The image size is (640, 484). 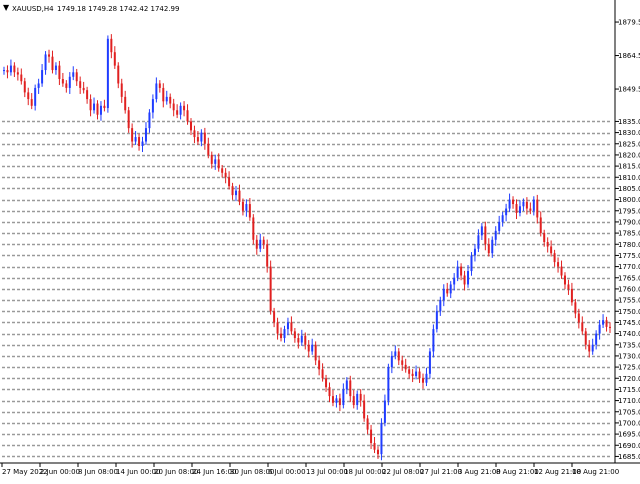 I want to click on symbol-label: XAUUSD,H4, so click(x=33, y=9).